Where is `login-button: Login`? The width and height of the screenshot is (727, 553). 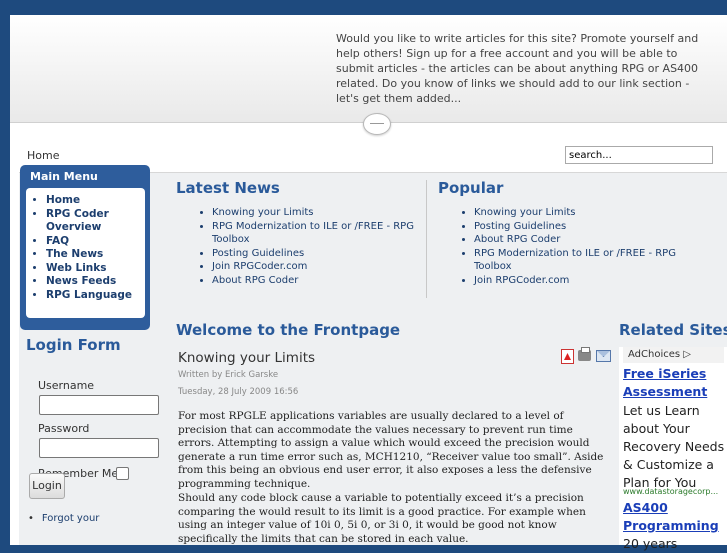 login-button: Login is located at coordinates (47, 486).